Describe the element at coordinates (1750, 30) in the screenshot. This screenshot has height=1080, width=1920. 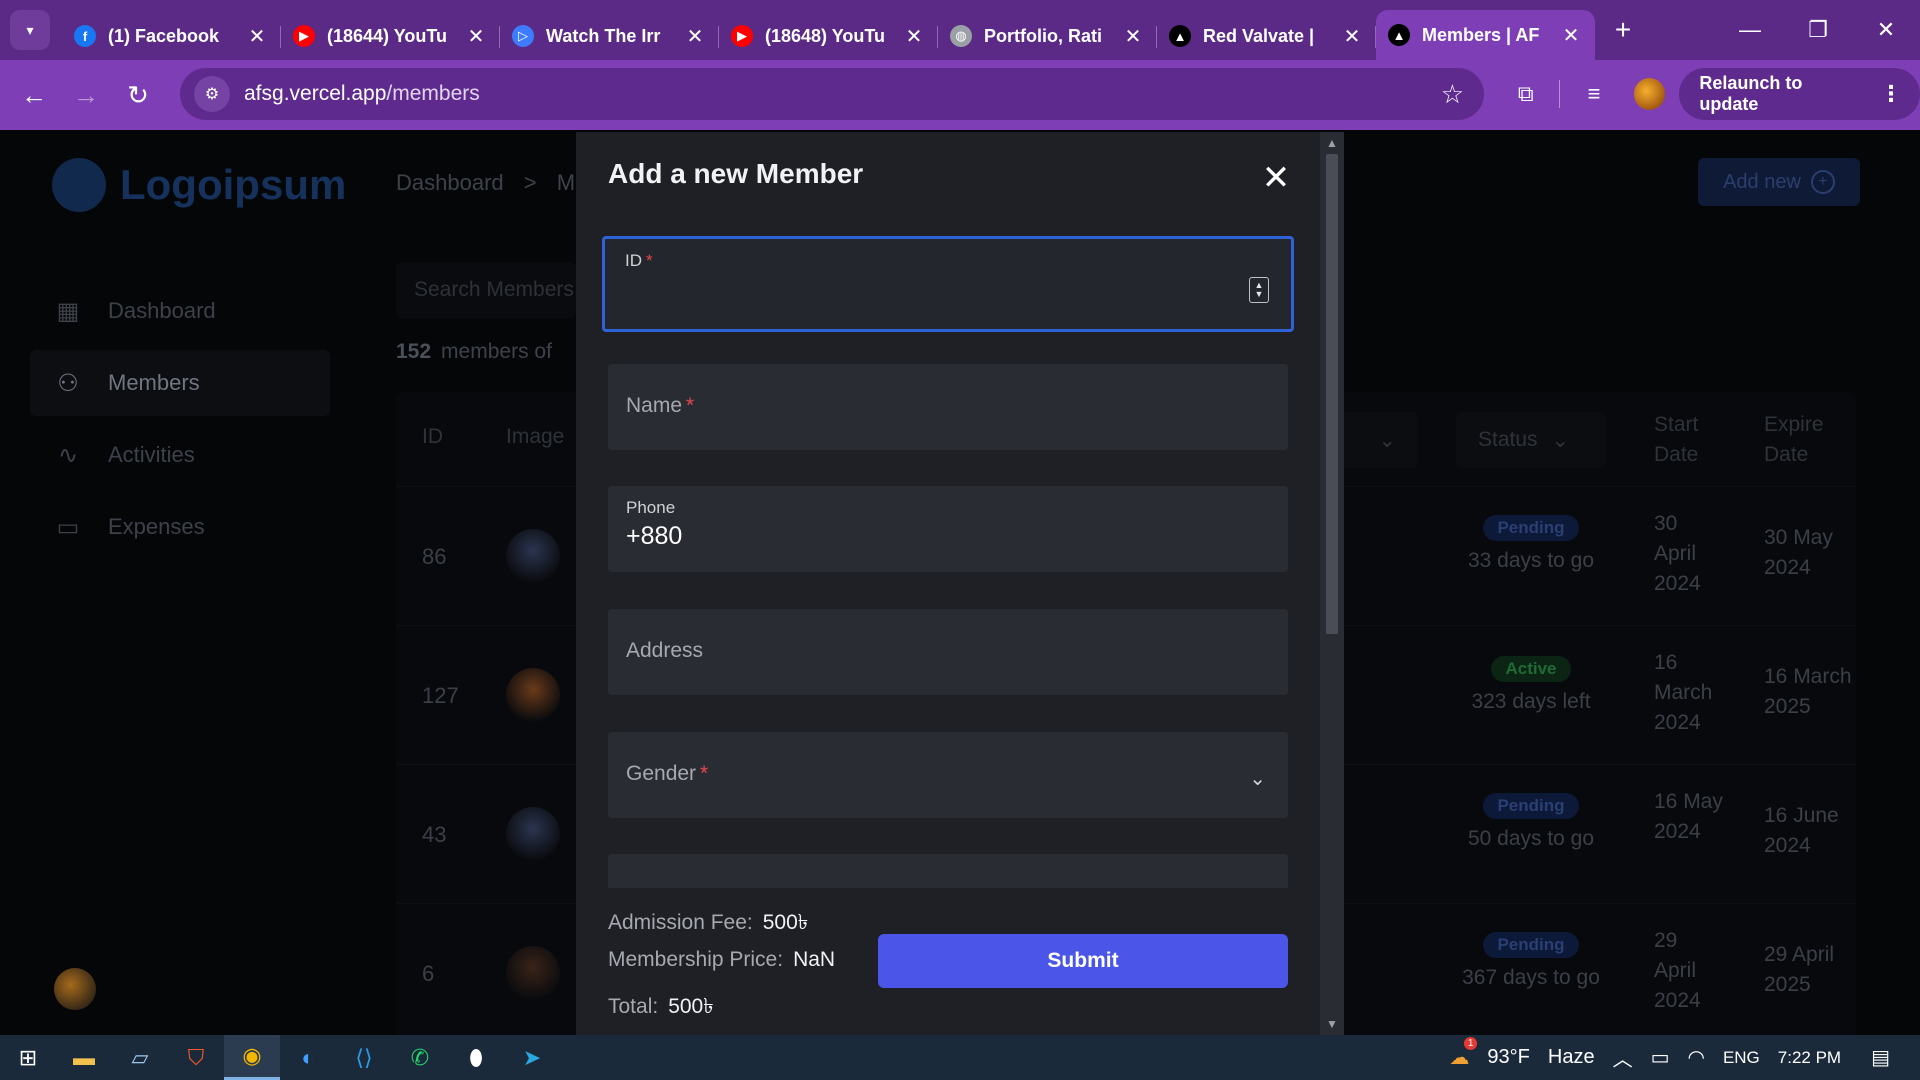
I see `minimize-button: —` at that location.